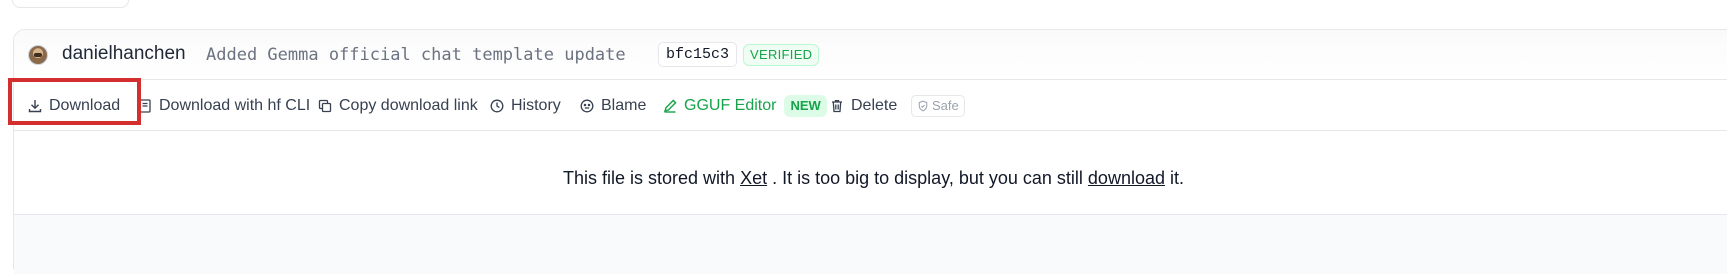 Image resolution: width=1727 pixels, height=274 pixels. I want to click on download-link: download, so click(1126, 178).